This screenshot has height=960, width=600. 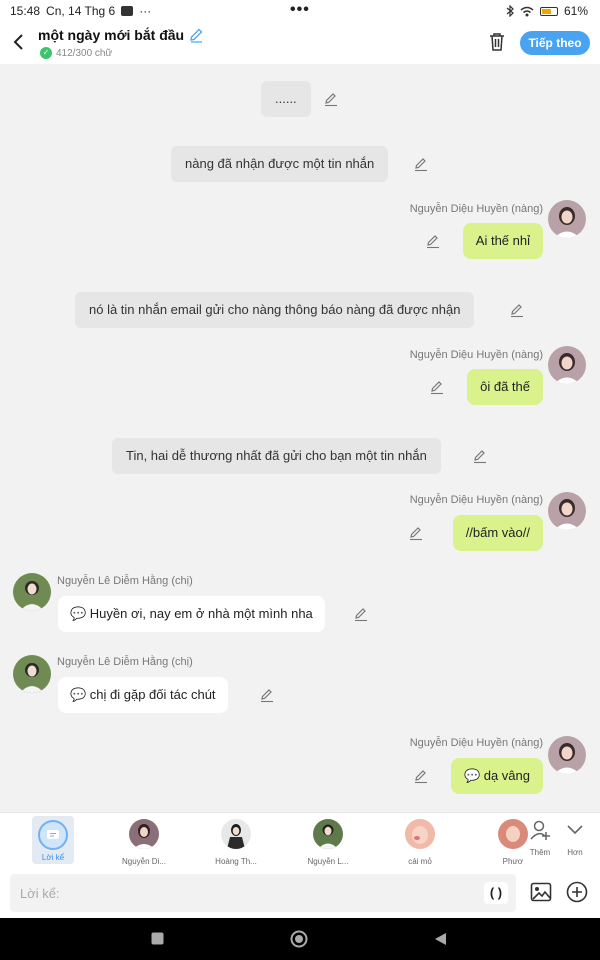 What do you see at coordinates (527, 11) in the screenshot?
I see `wifi-icon` at bounding box center [527, 11].